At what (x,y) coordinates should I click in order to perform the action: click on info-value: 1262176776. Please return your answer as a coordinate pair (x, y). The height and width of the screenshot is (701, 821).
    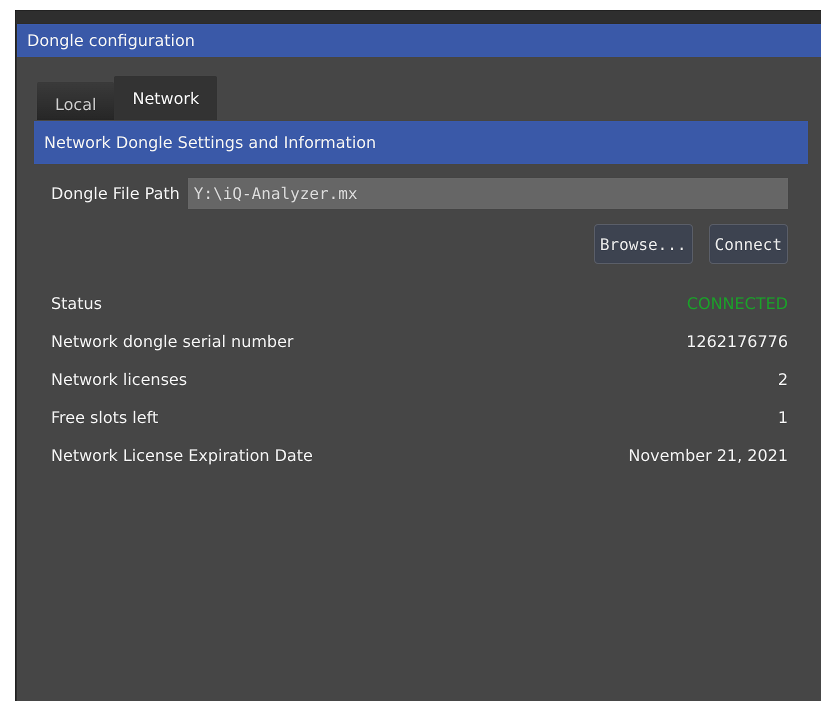
    Looking at the image, I should click on (737, 341).